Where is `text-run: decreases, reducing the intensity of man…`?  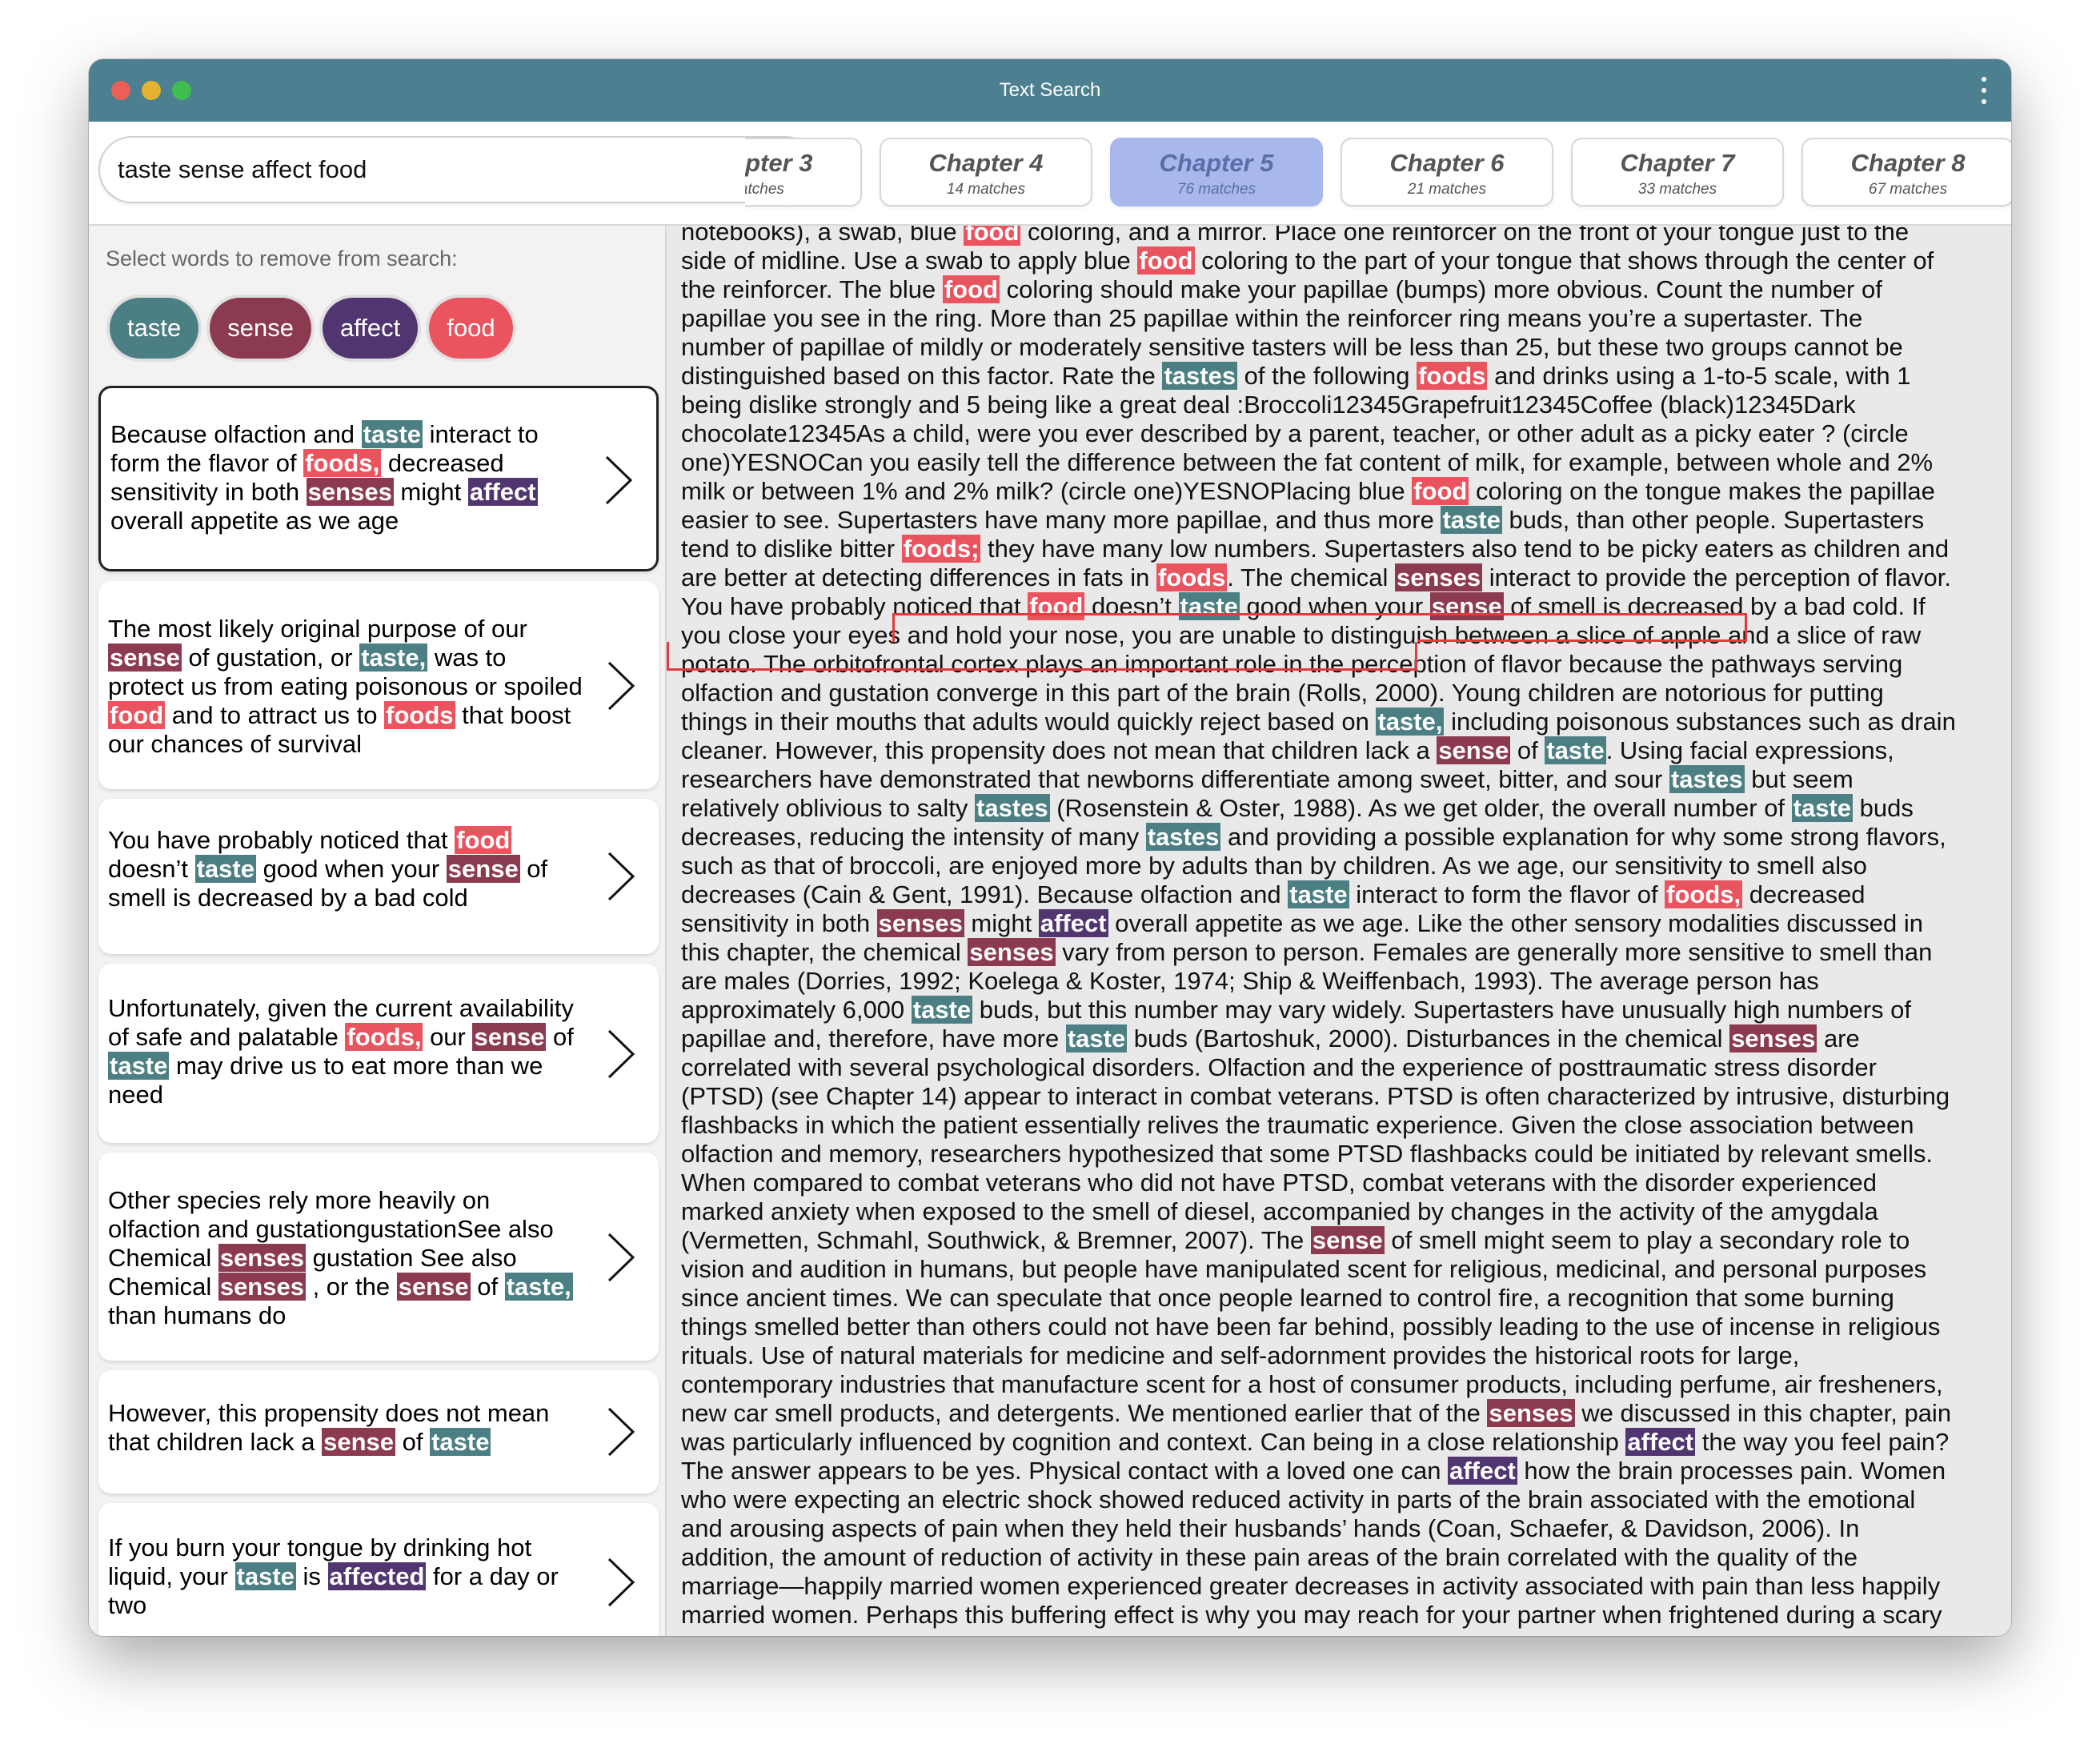 text-run: decreases, reducing the intensity of man… is located at coordinates (913, 837).